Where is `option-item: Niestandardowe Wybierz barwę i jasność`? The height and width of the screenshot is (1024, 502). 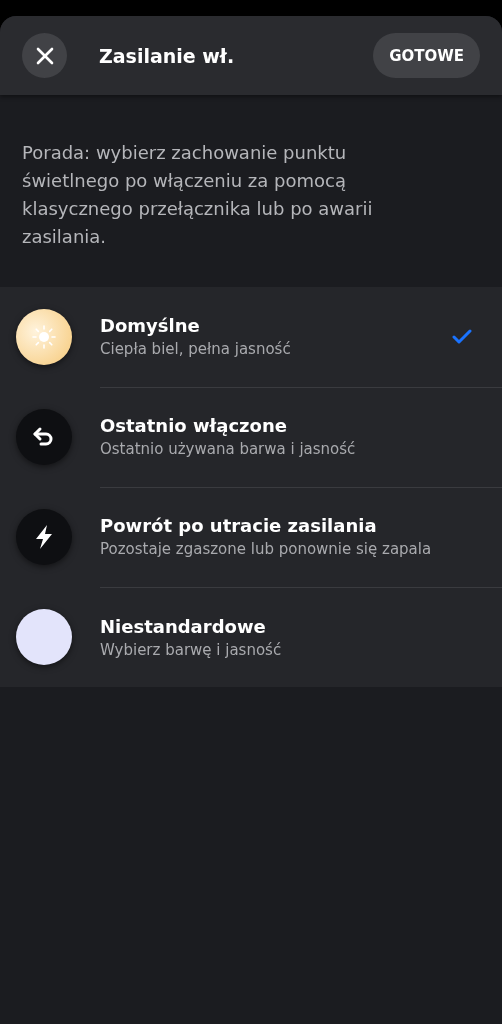
option-item: Niestandardowe Wybierz barwę i jasność is located at coordinates (301, 637).